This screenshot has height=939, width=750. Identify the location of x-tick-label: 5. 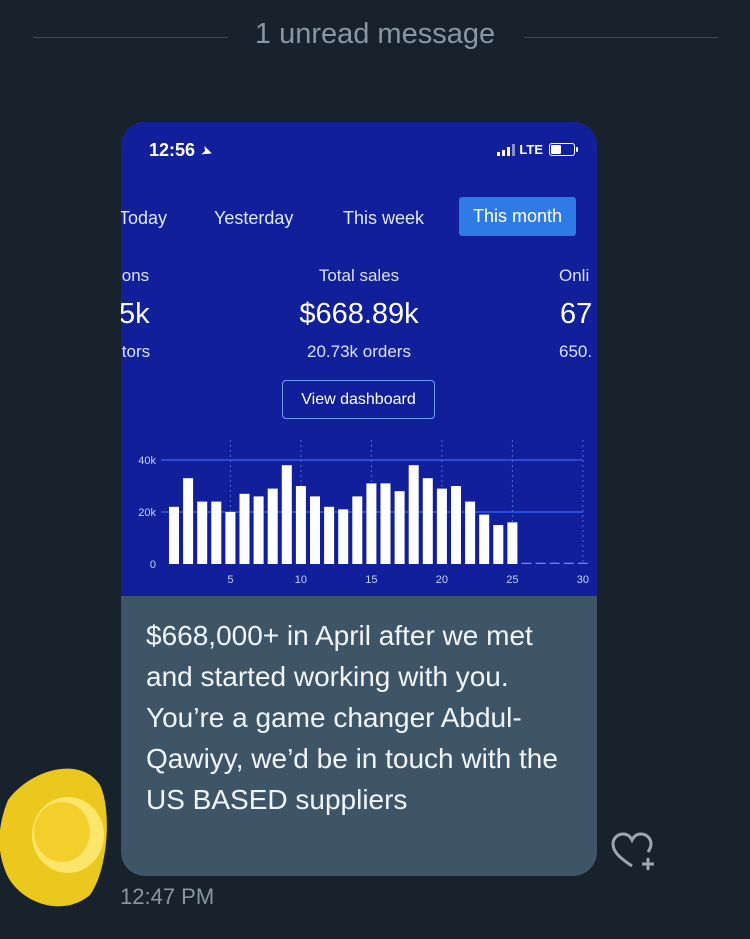
(230, 580).